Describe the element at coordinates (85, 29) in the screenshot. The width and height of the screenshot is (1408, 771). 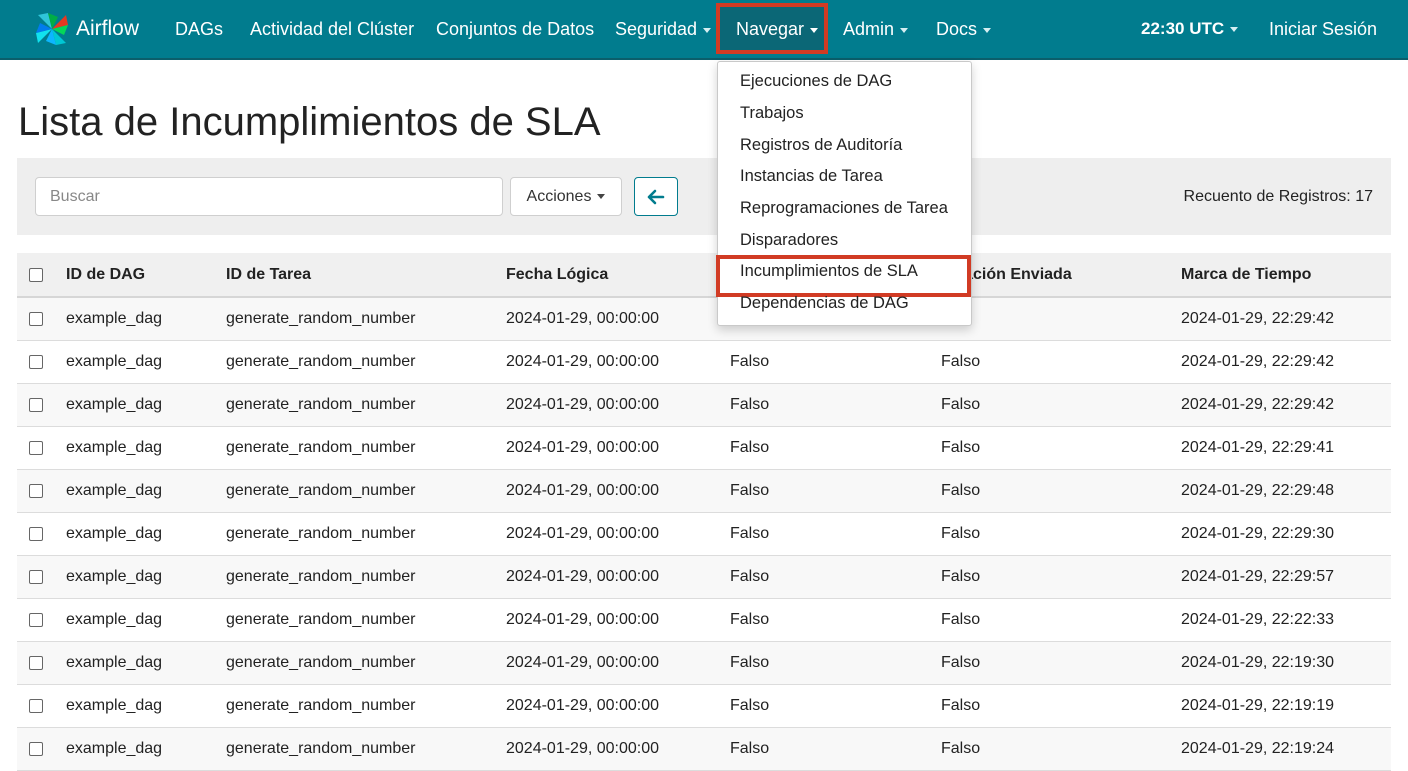
I see `brand-logo-link: Airflow` at that location.